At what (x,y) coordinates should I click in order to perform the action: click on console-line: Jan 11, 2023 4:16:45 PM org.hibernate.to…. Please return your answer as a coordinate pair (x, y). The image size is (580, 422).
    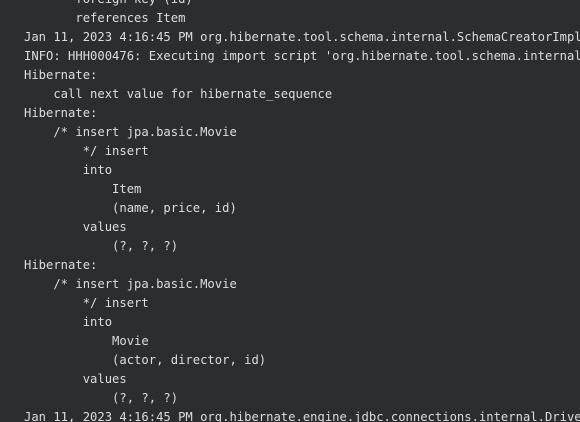
    Looking at the image, I should click on (302, 37).